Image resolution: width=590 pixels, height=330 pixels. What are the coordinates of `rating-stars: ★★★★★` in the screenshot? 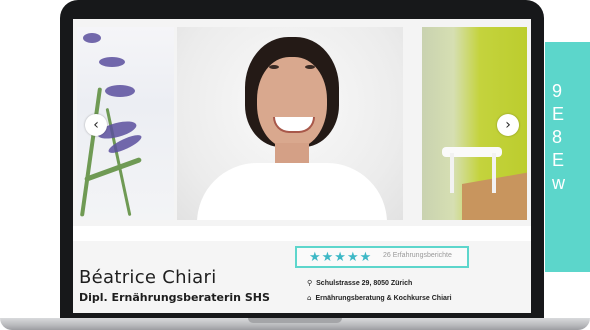 It's located at (341, 257).